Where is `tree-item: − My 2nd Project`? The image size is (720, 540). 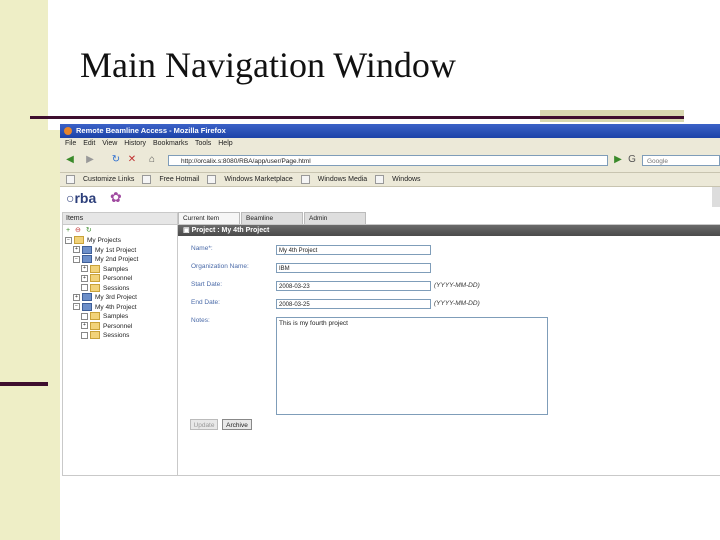 tree-item: − My 2nd Project is located at coordinates (121, 260).